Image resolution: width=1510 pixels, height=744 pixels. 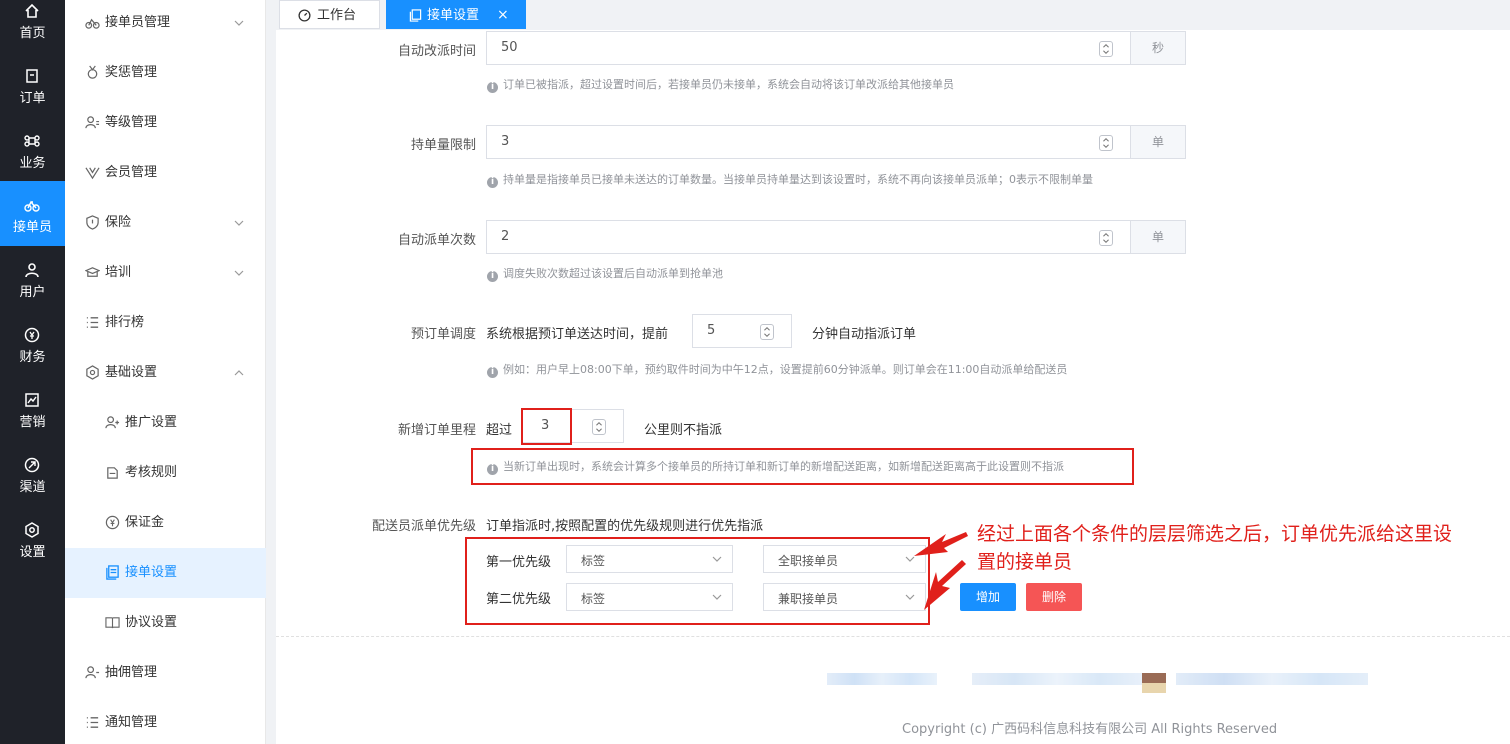 I want to click on nav-item-settings: 设置, so click(x=32, y=538).